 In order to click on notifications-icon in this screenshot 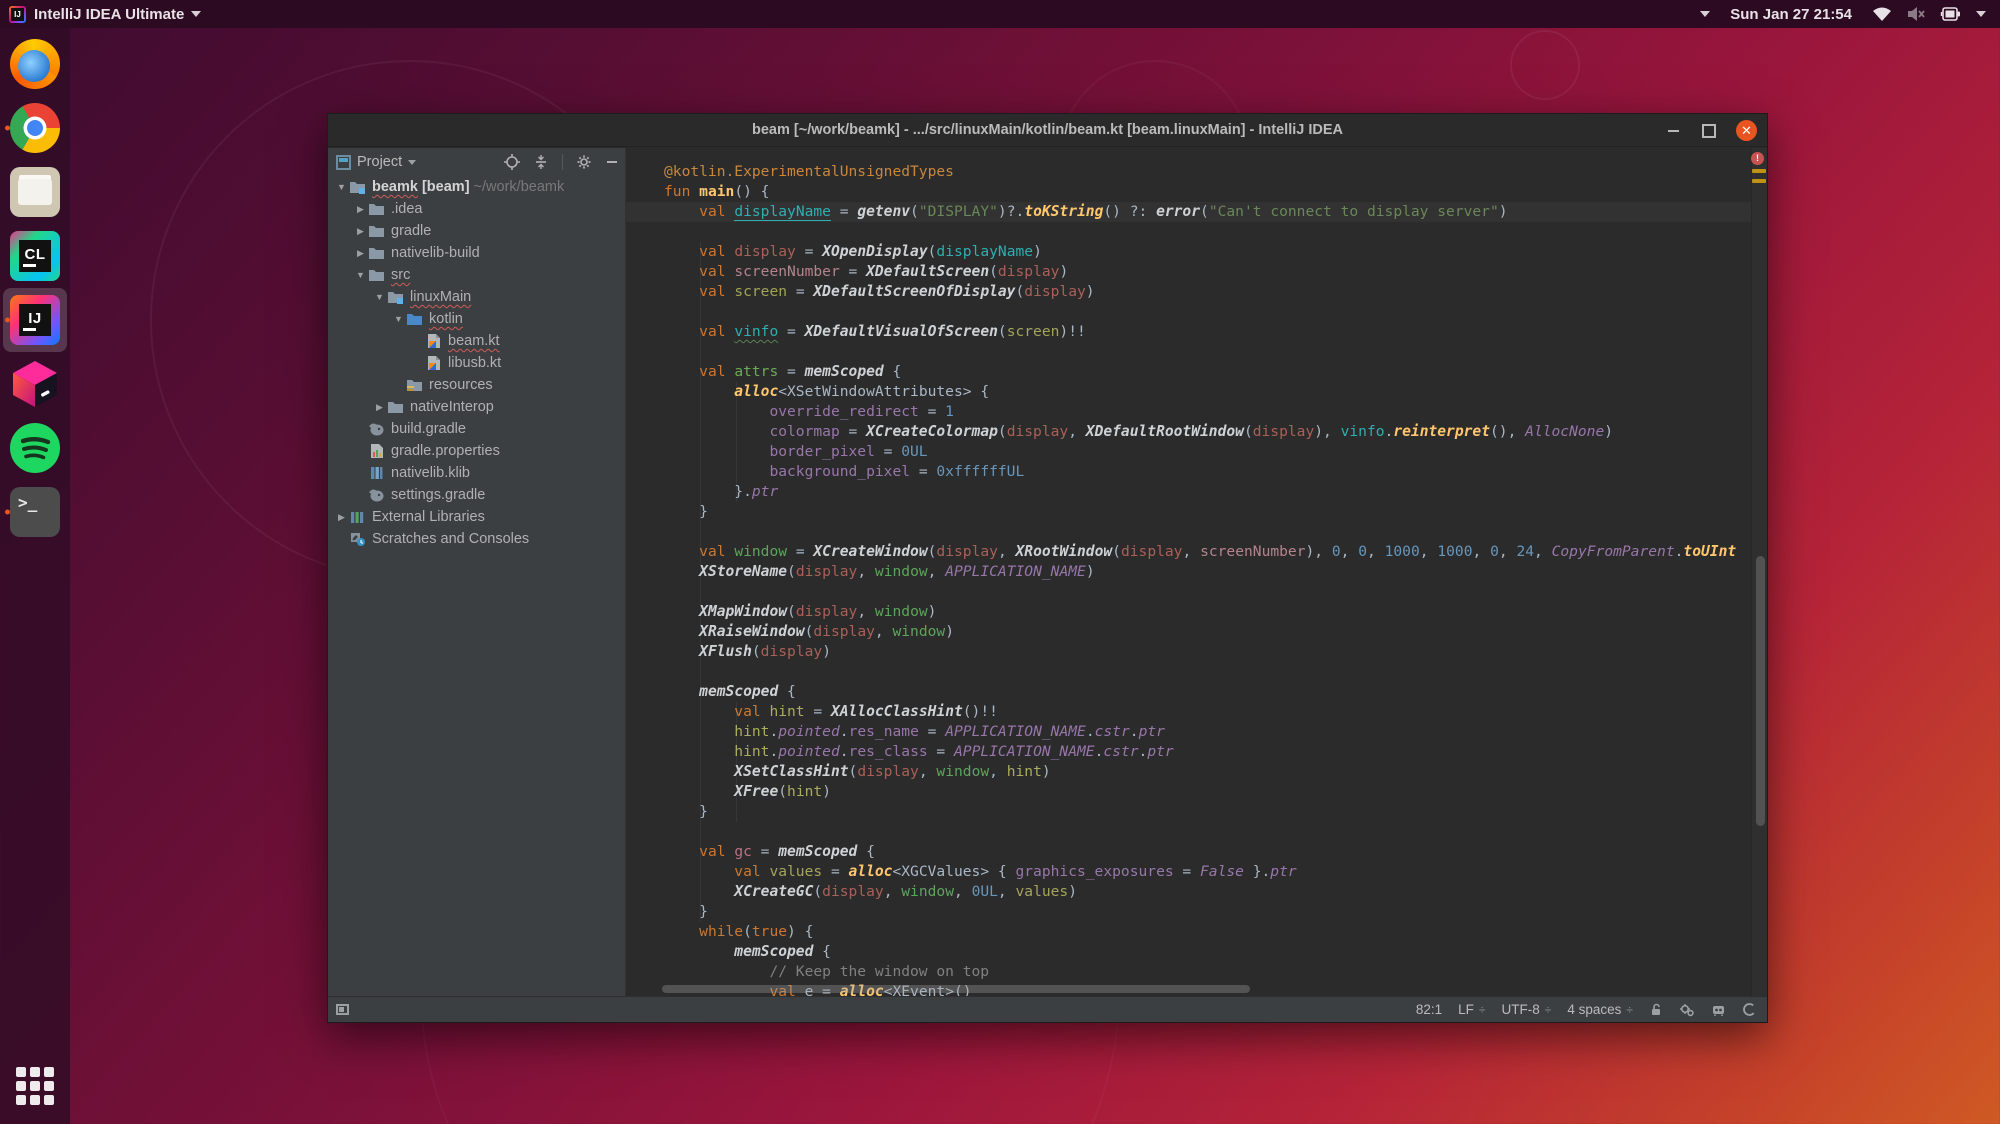, I will do `click(1749, 1009)`.